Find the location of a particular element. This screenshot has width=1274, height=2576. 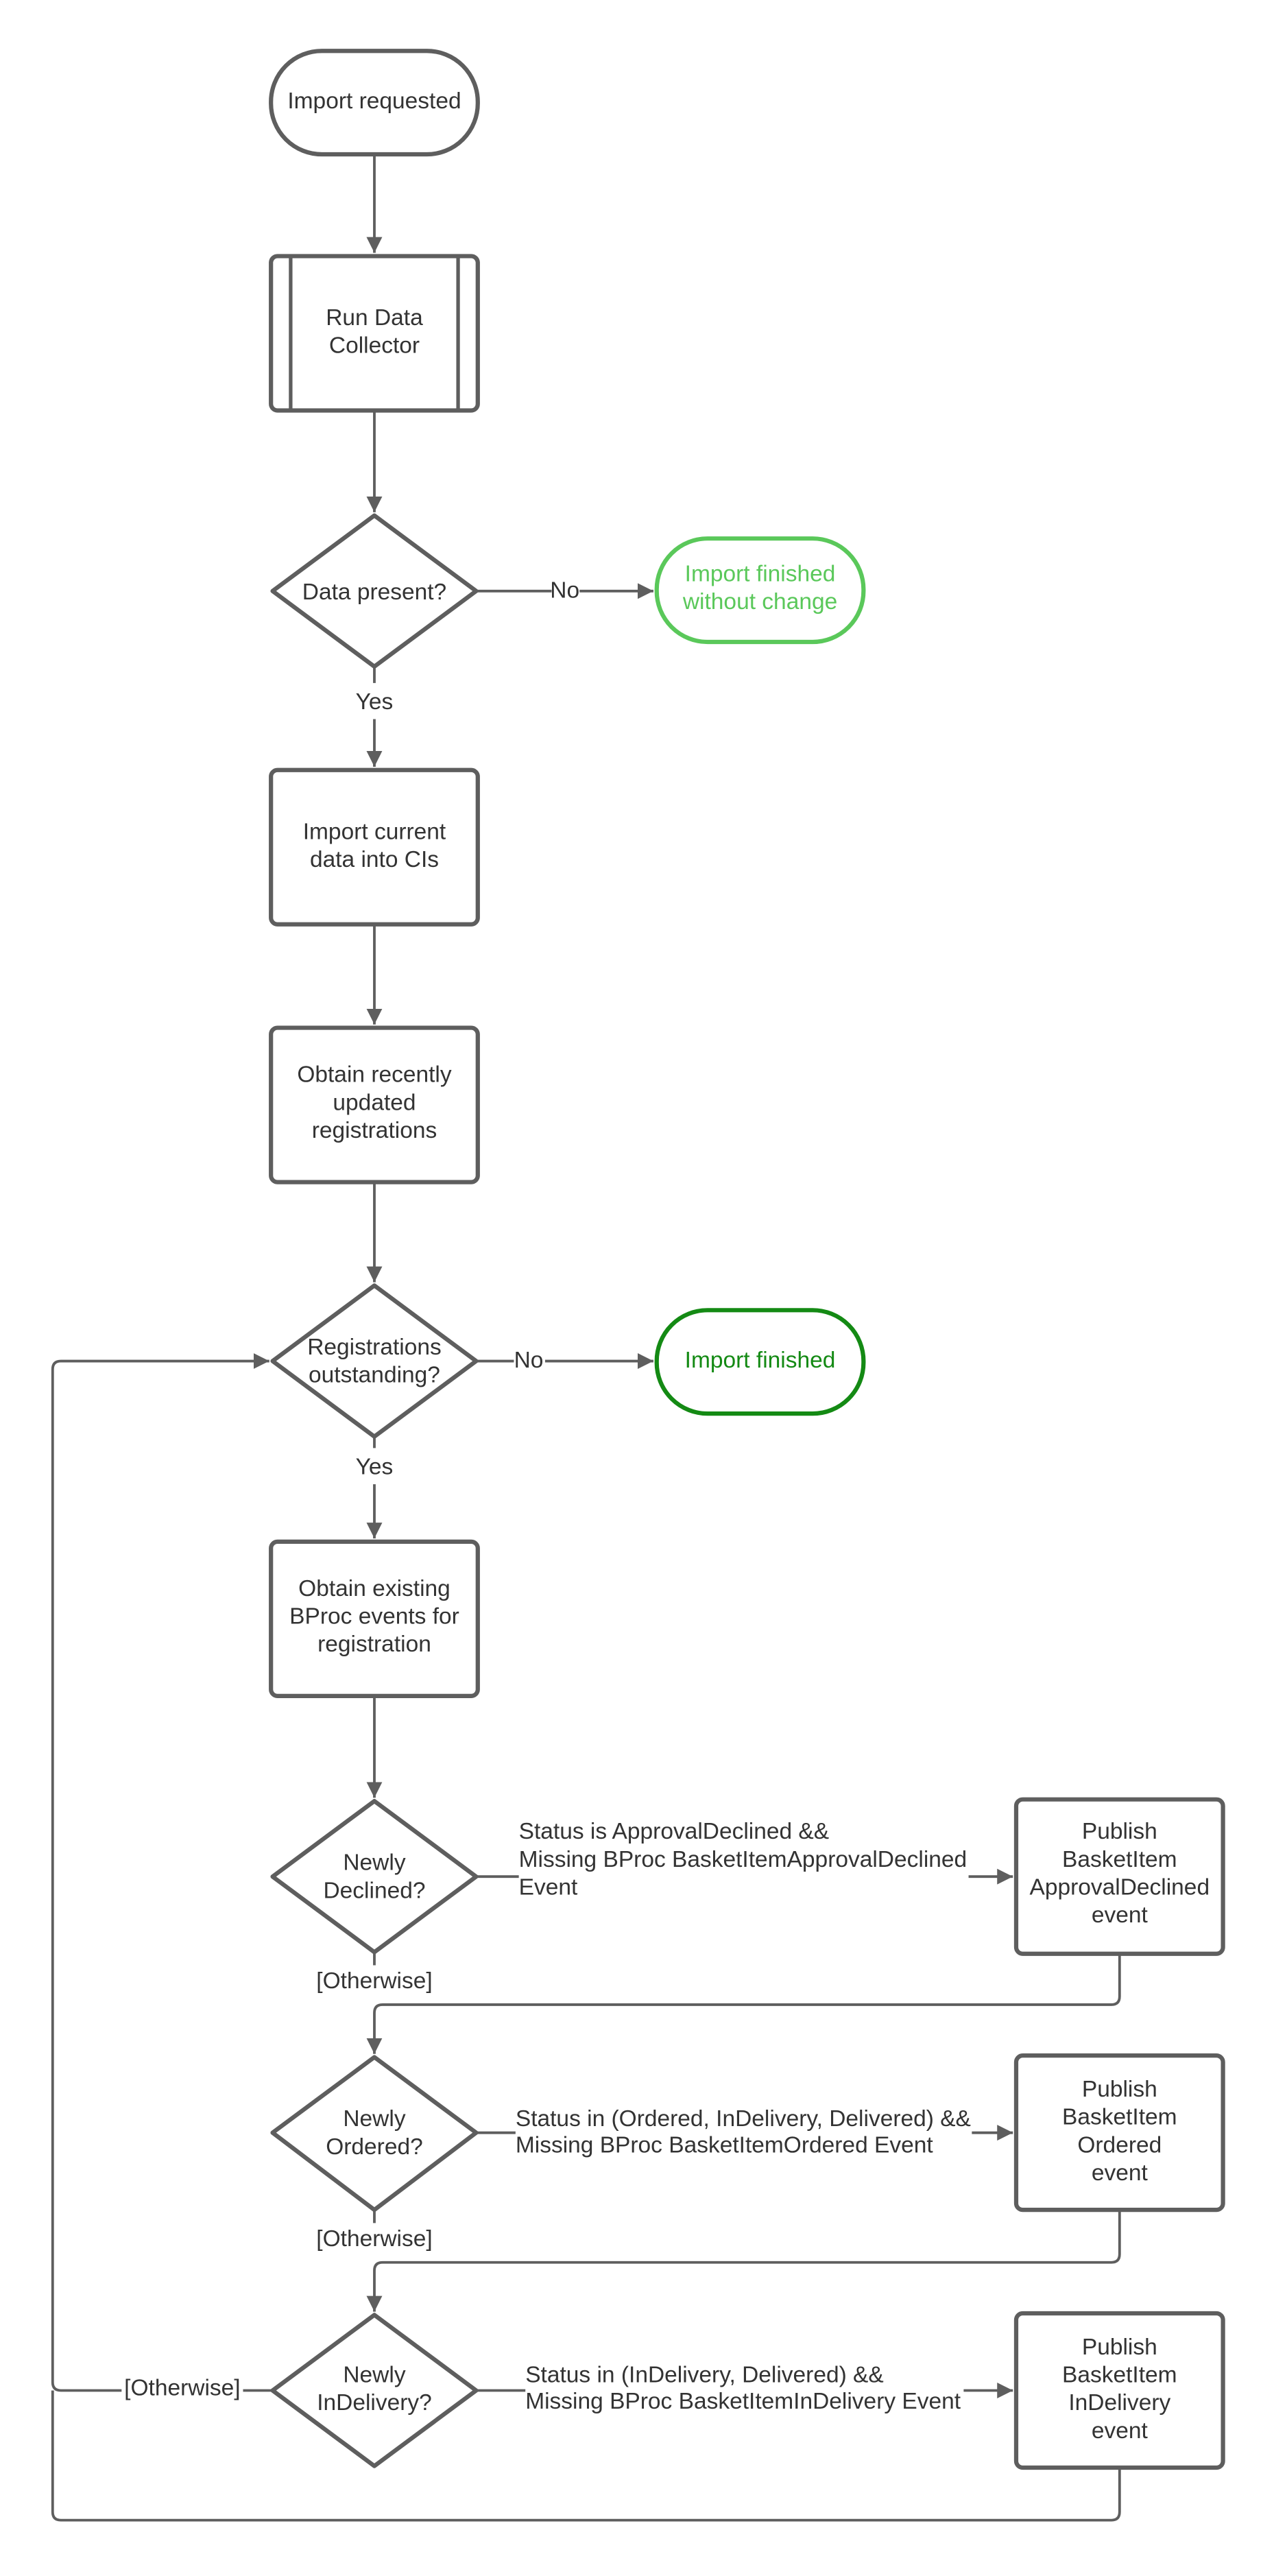

registrations-outstanding-decision is located at coordinates (374, 1361).